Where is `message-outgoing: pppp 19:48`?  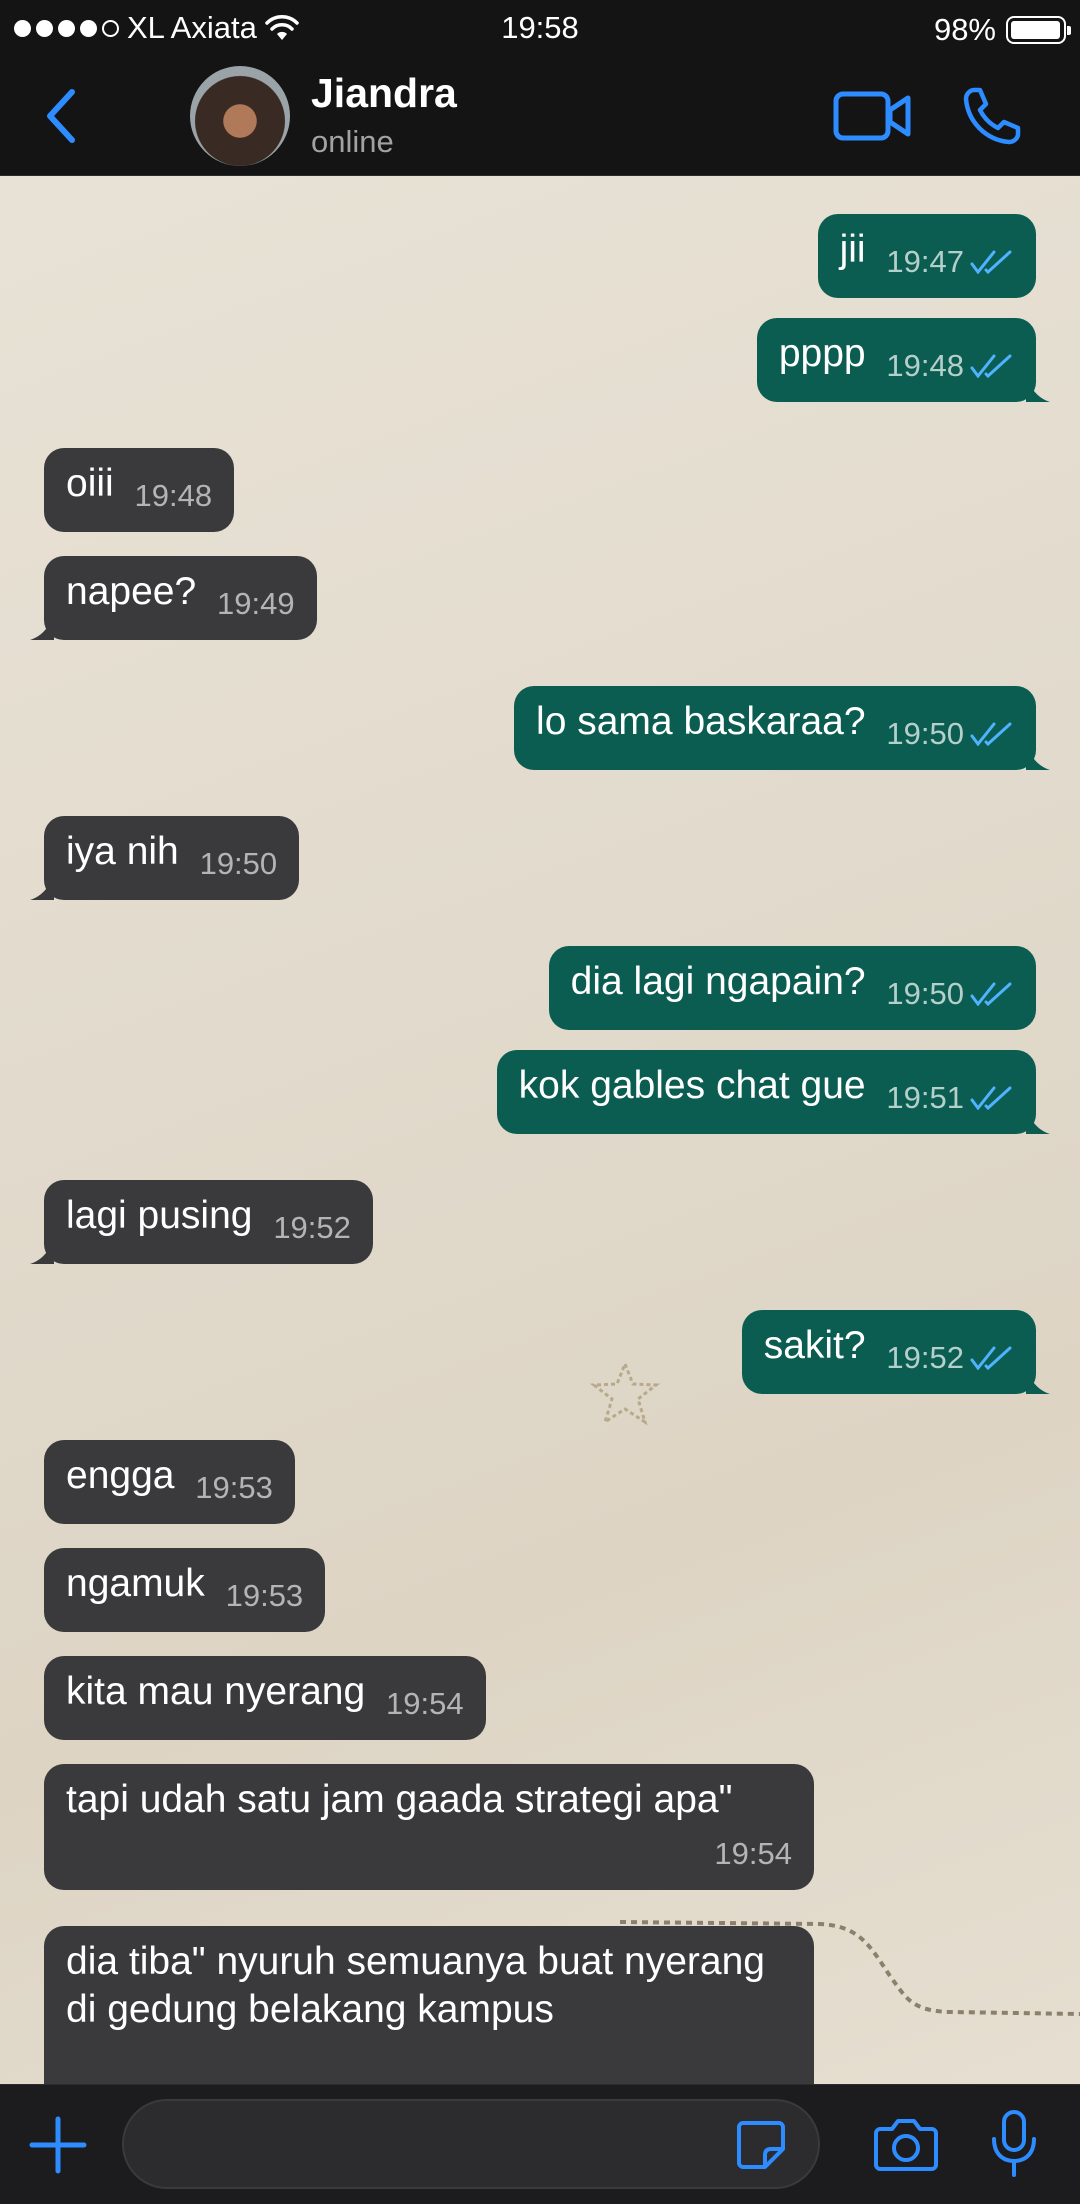 message-outgoing: pppp 19:48 is located at coordinates (903, 360).